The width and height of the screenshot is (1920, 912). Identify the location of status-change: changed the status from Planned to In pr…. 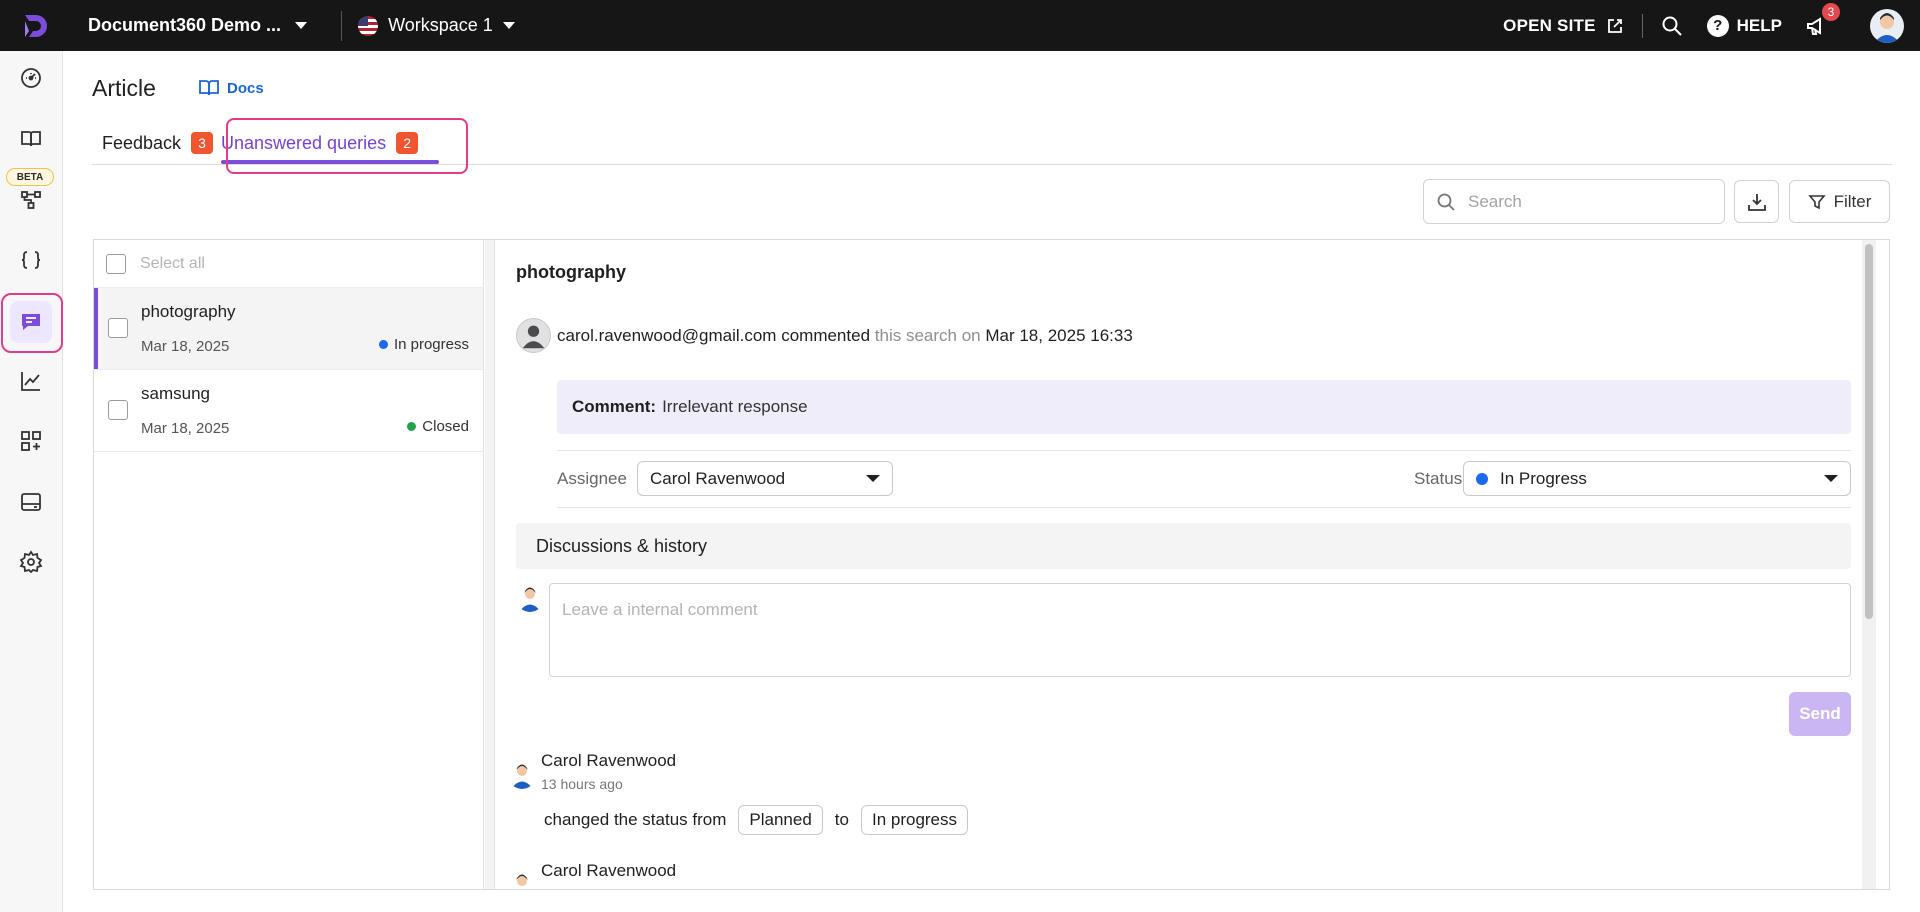
(756, 820).